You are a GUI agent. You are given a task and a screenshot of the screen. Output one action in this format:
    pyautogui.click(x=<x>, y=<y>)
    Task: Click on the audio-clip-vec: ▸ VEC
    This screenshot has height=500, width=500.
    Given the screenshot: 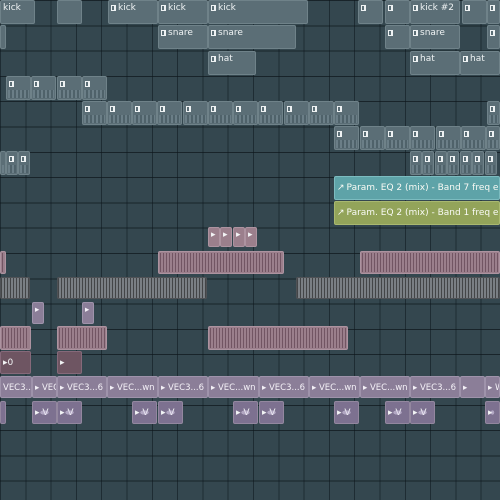 What is the action you would take?
    pyautogui.click(x=44, y=387)
    